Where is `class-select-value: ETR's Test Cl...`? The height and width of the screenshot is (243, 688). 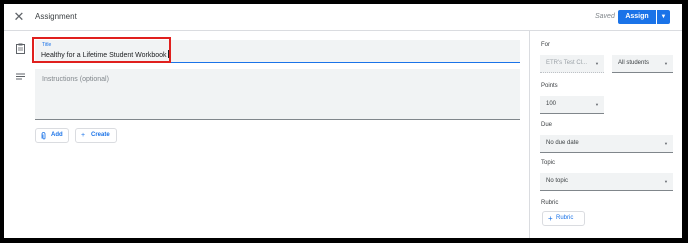
class-select-value: ETR's Test Cl... is located at coordinates (567, 63).